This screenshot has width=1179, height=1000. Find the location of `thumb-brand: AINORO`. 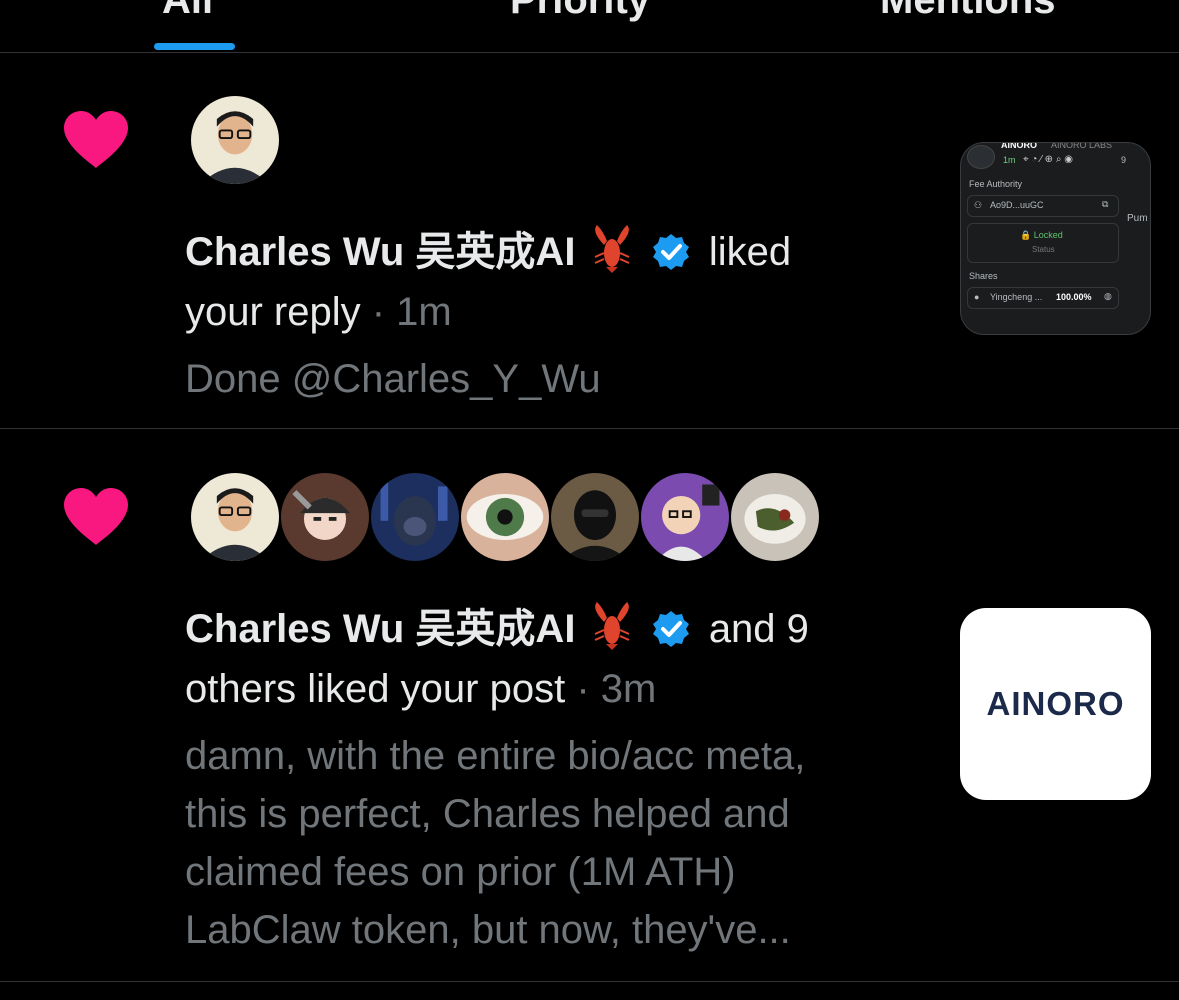

thumb-brand: AINORO is located at coordinates (1019, 146).